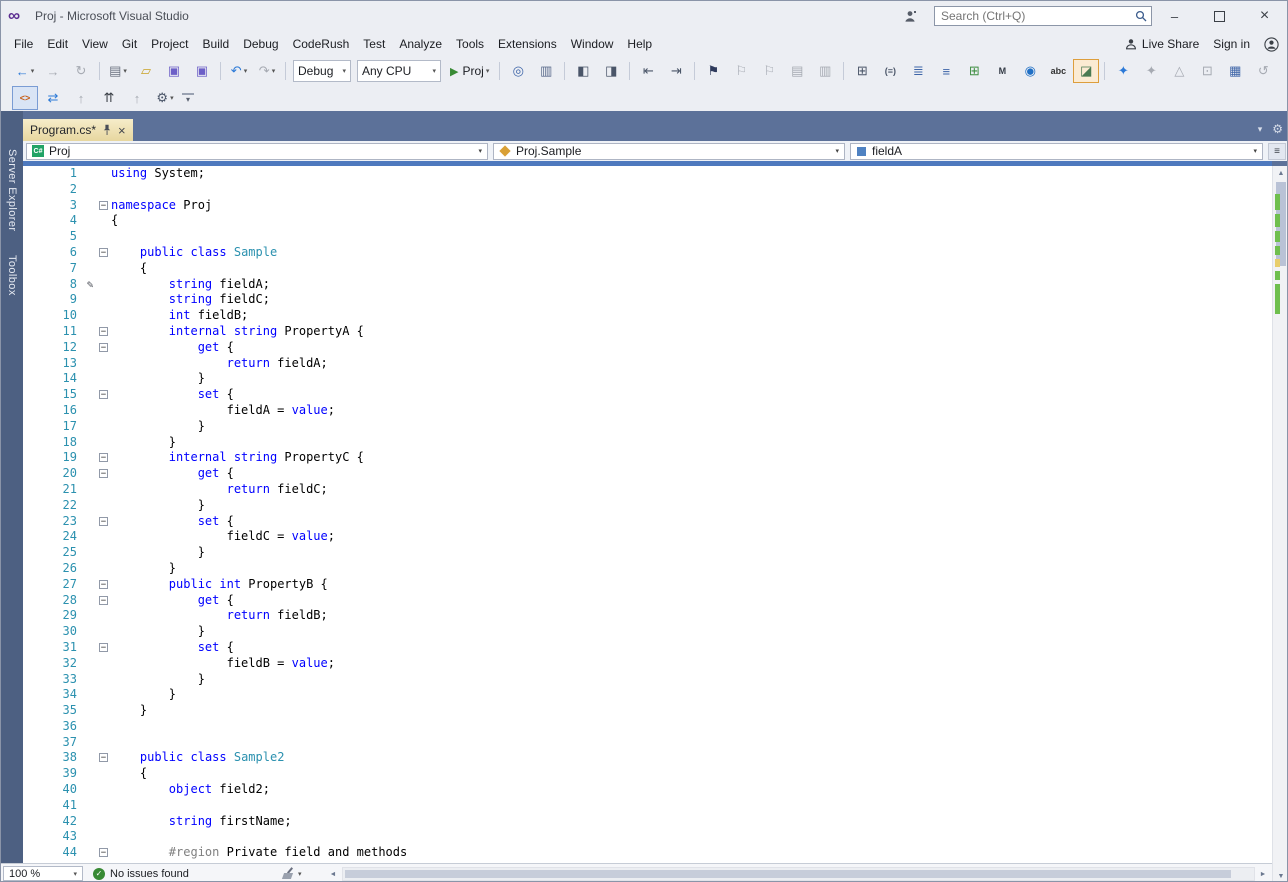 This screenshot has height=882, width=1288. Describe the element at coordinates (1141, 16) in the screenshot. I see `search-icon` at that location.